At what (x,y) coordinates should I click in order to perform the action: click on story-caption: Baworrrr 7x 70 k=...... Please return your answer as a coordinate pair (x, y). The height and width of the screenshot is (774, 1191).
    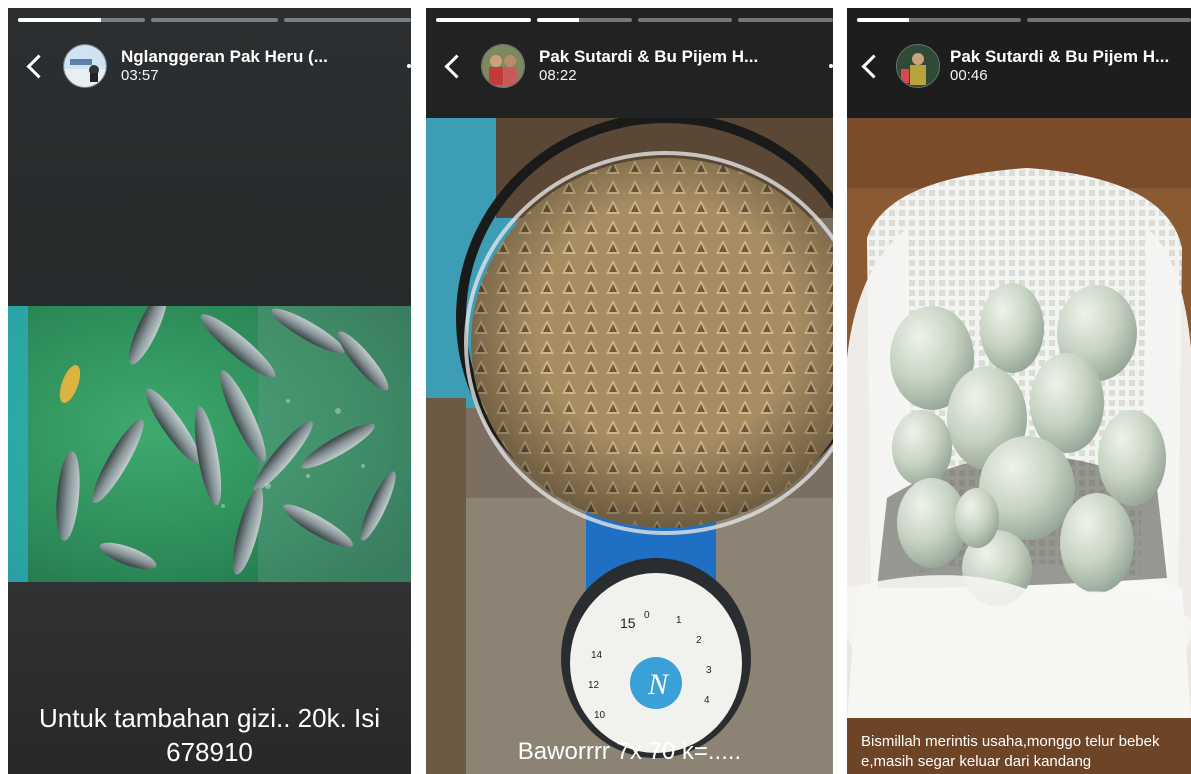
    Looking at the image, I should click on (629, 751).